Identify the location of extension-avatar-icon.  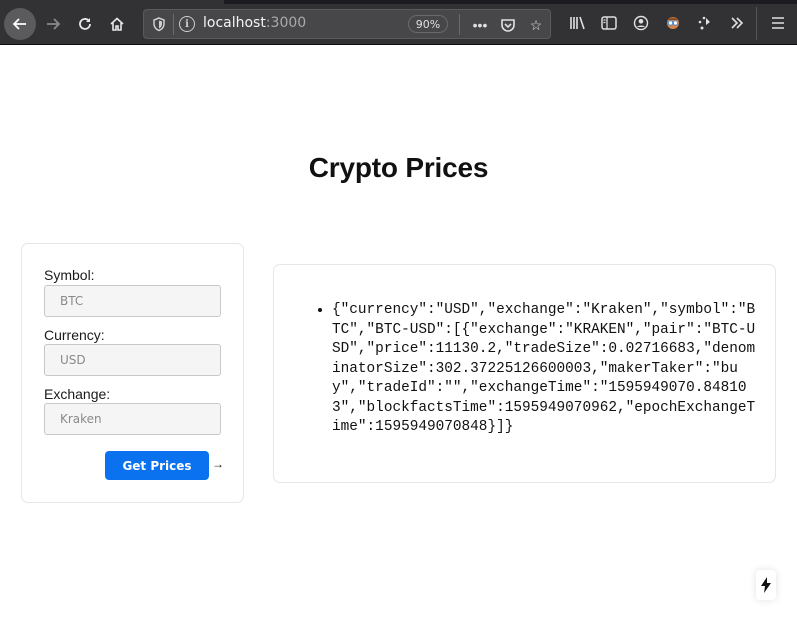
(673, 23).